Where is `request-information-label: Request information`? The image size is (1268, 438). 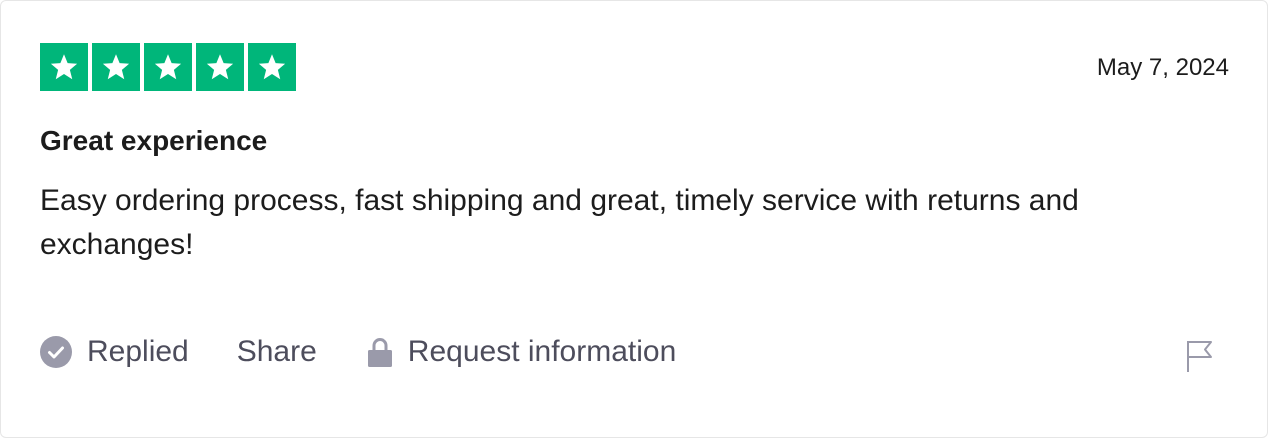 request-information-label: Request information is located at coordinates (542, 351).